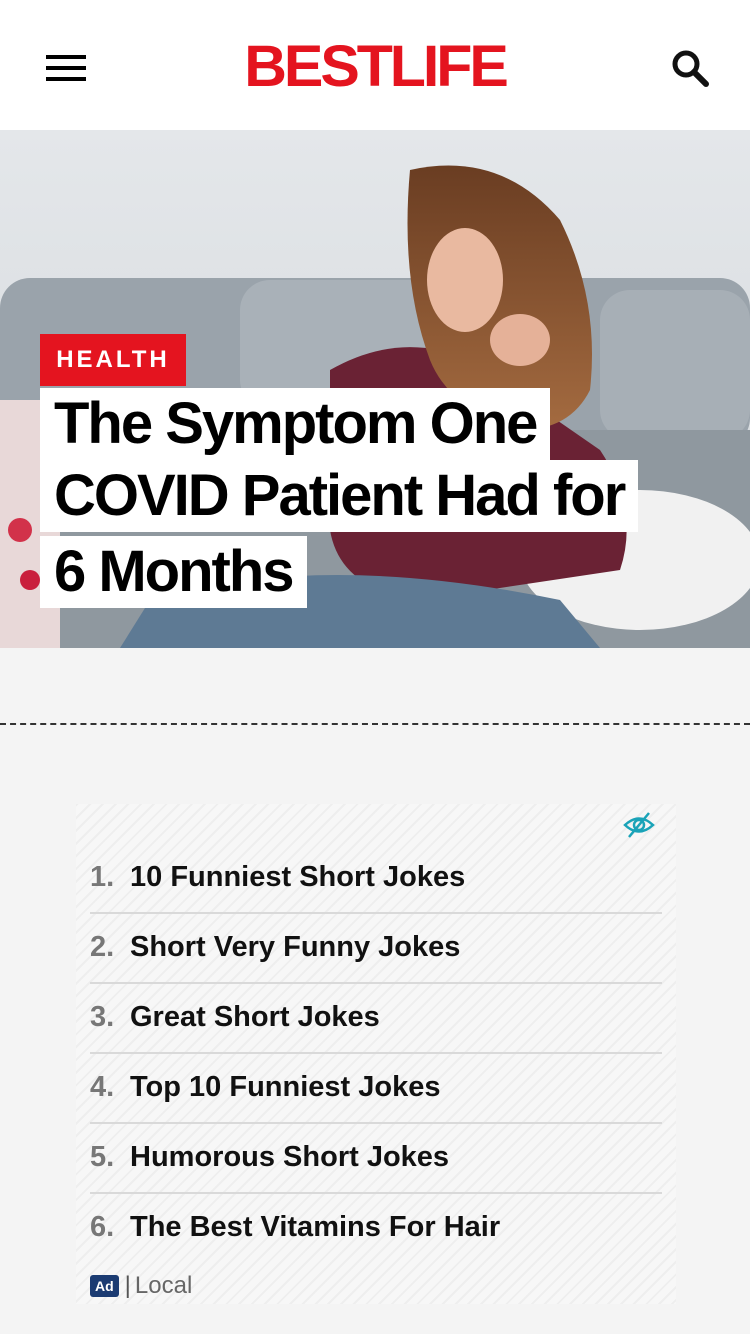 This screenshot has height=1334, width=750. Describe the element at coordinates (297, 877) in the screenshot. I see `ad-link-label: 10 Funniest Short Jokes` at that location.